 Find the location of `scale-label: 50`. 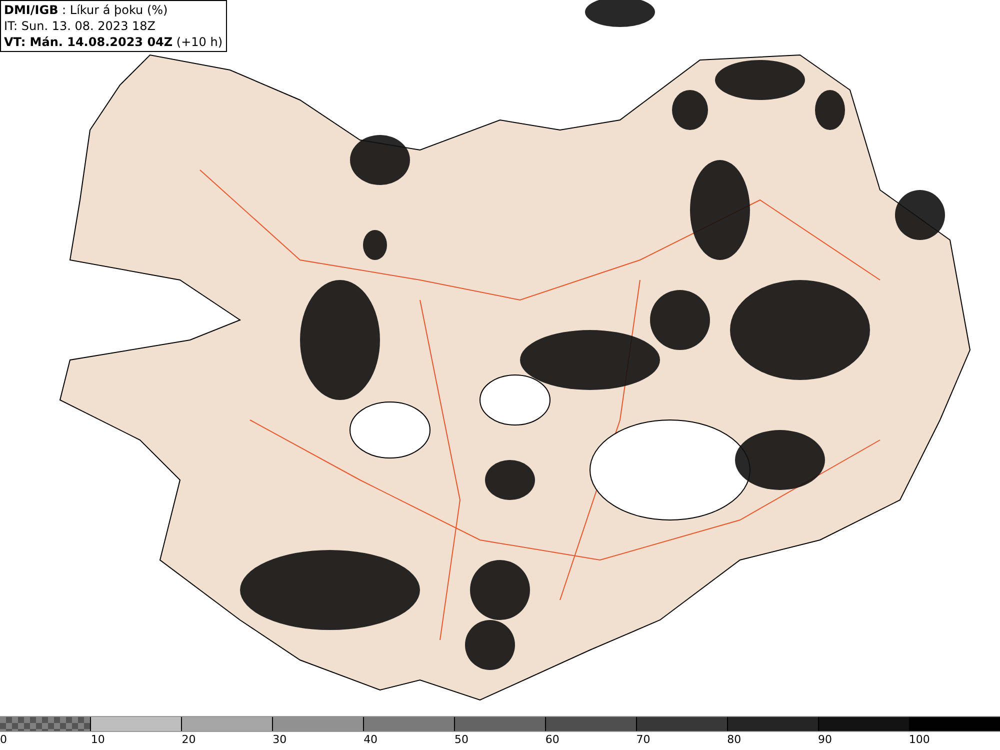

scale-label: 50 is located at coordinates (461, 739).